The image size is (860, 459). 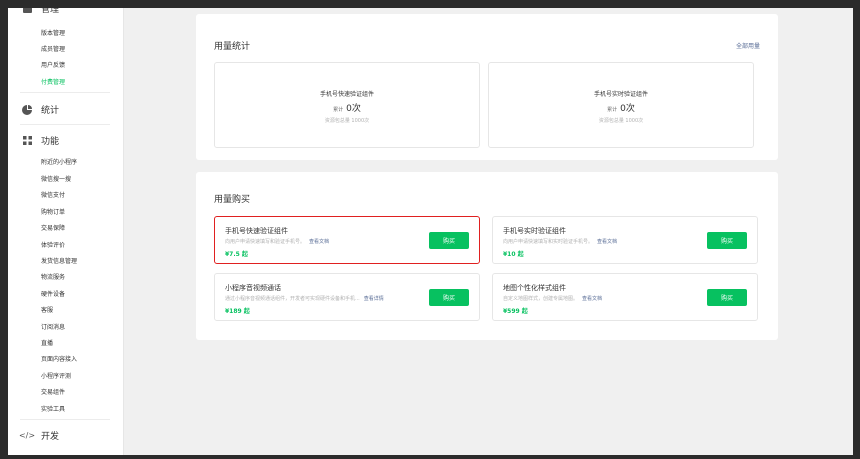 I want to click on usage-title: 用量统计, so click(x=232, y=47).